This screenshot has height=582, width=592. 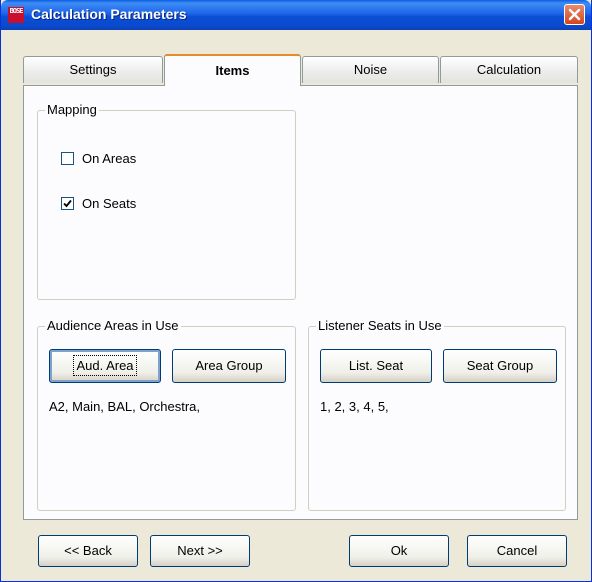 I want to click on back-button: << Back, so click(x=88, y=551).